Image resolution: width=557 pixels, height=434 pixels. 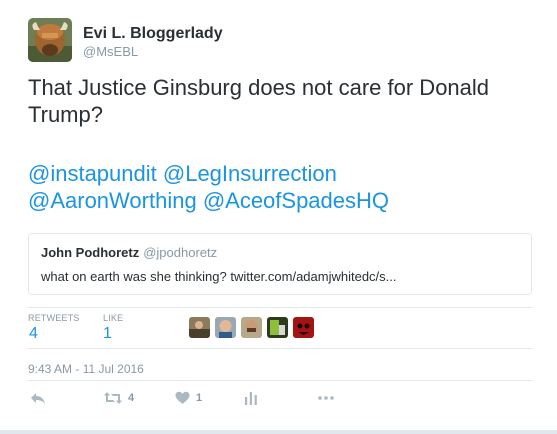 I want to click on author-name: Evi L. Bloggerlady, so click(x=153, y=34).